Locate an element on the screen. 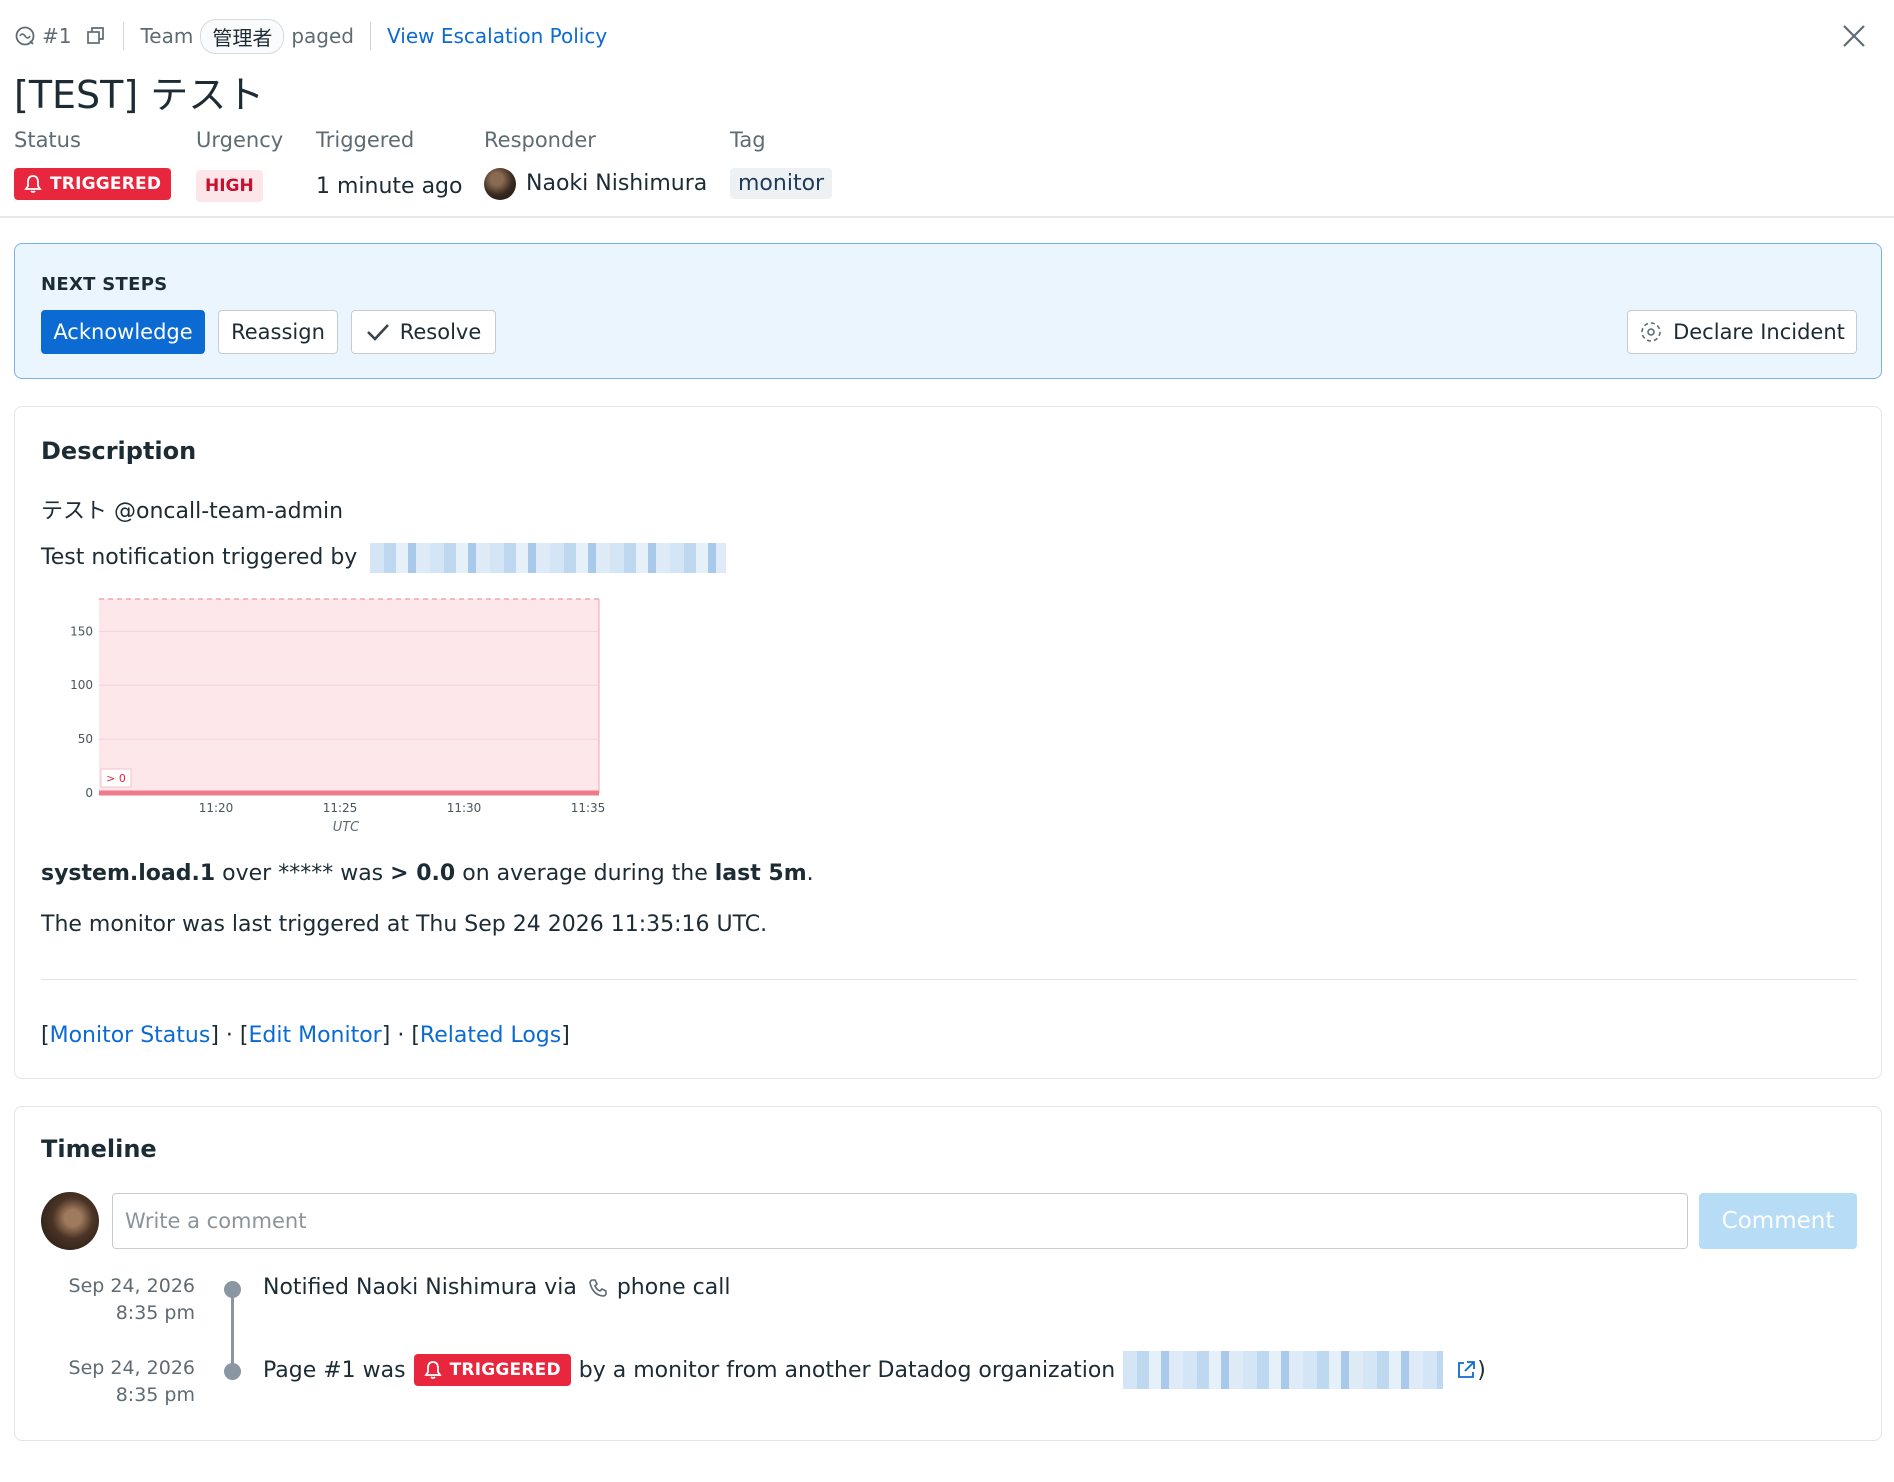  event-channel: phone call is located at coordinates (673, 1287).